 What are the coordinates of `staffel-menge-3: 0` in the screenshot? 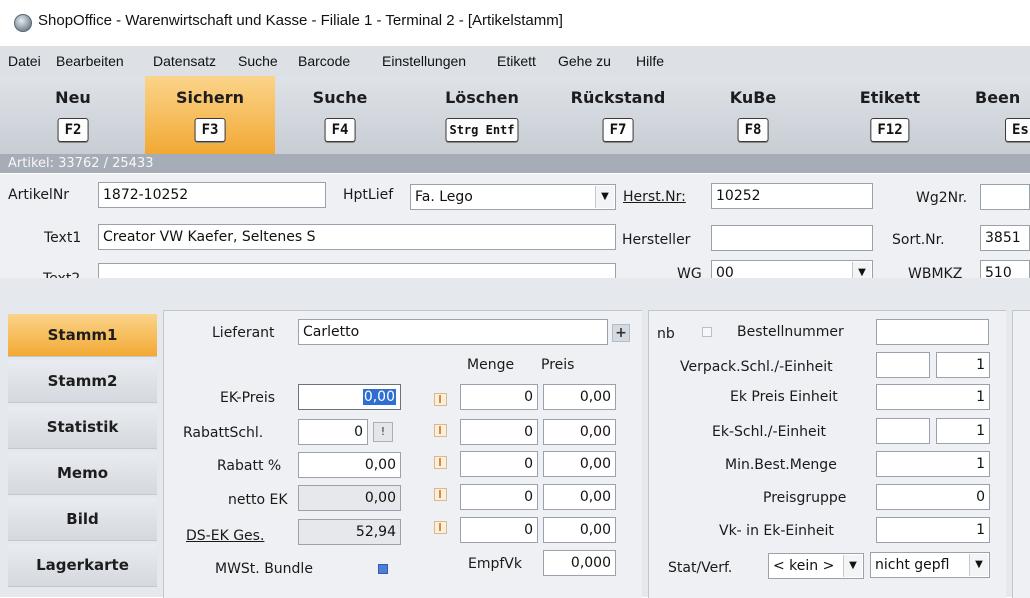 It's located at (499, 464).